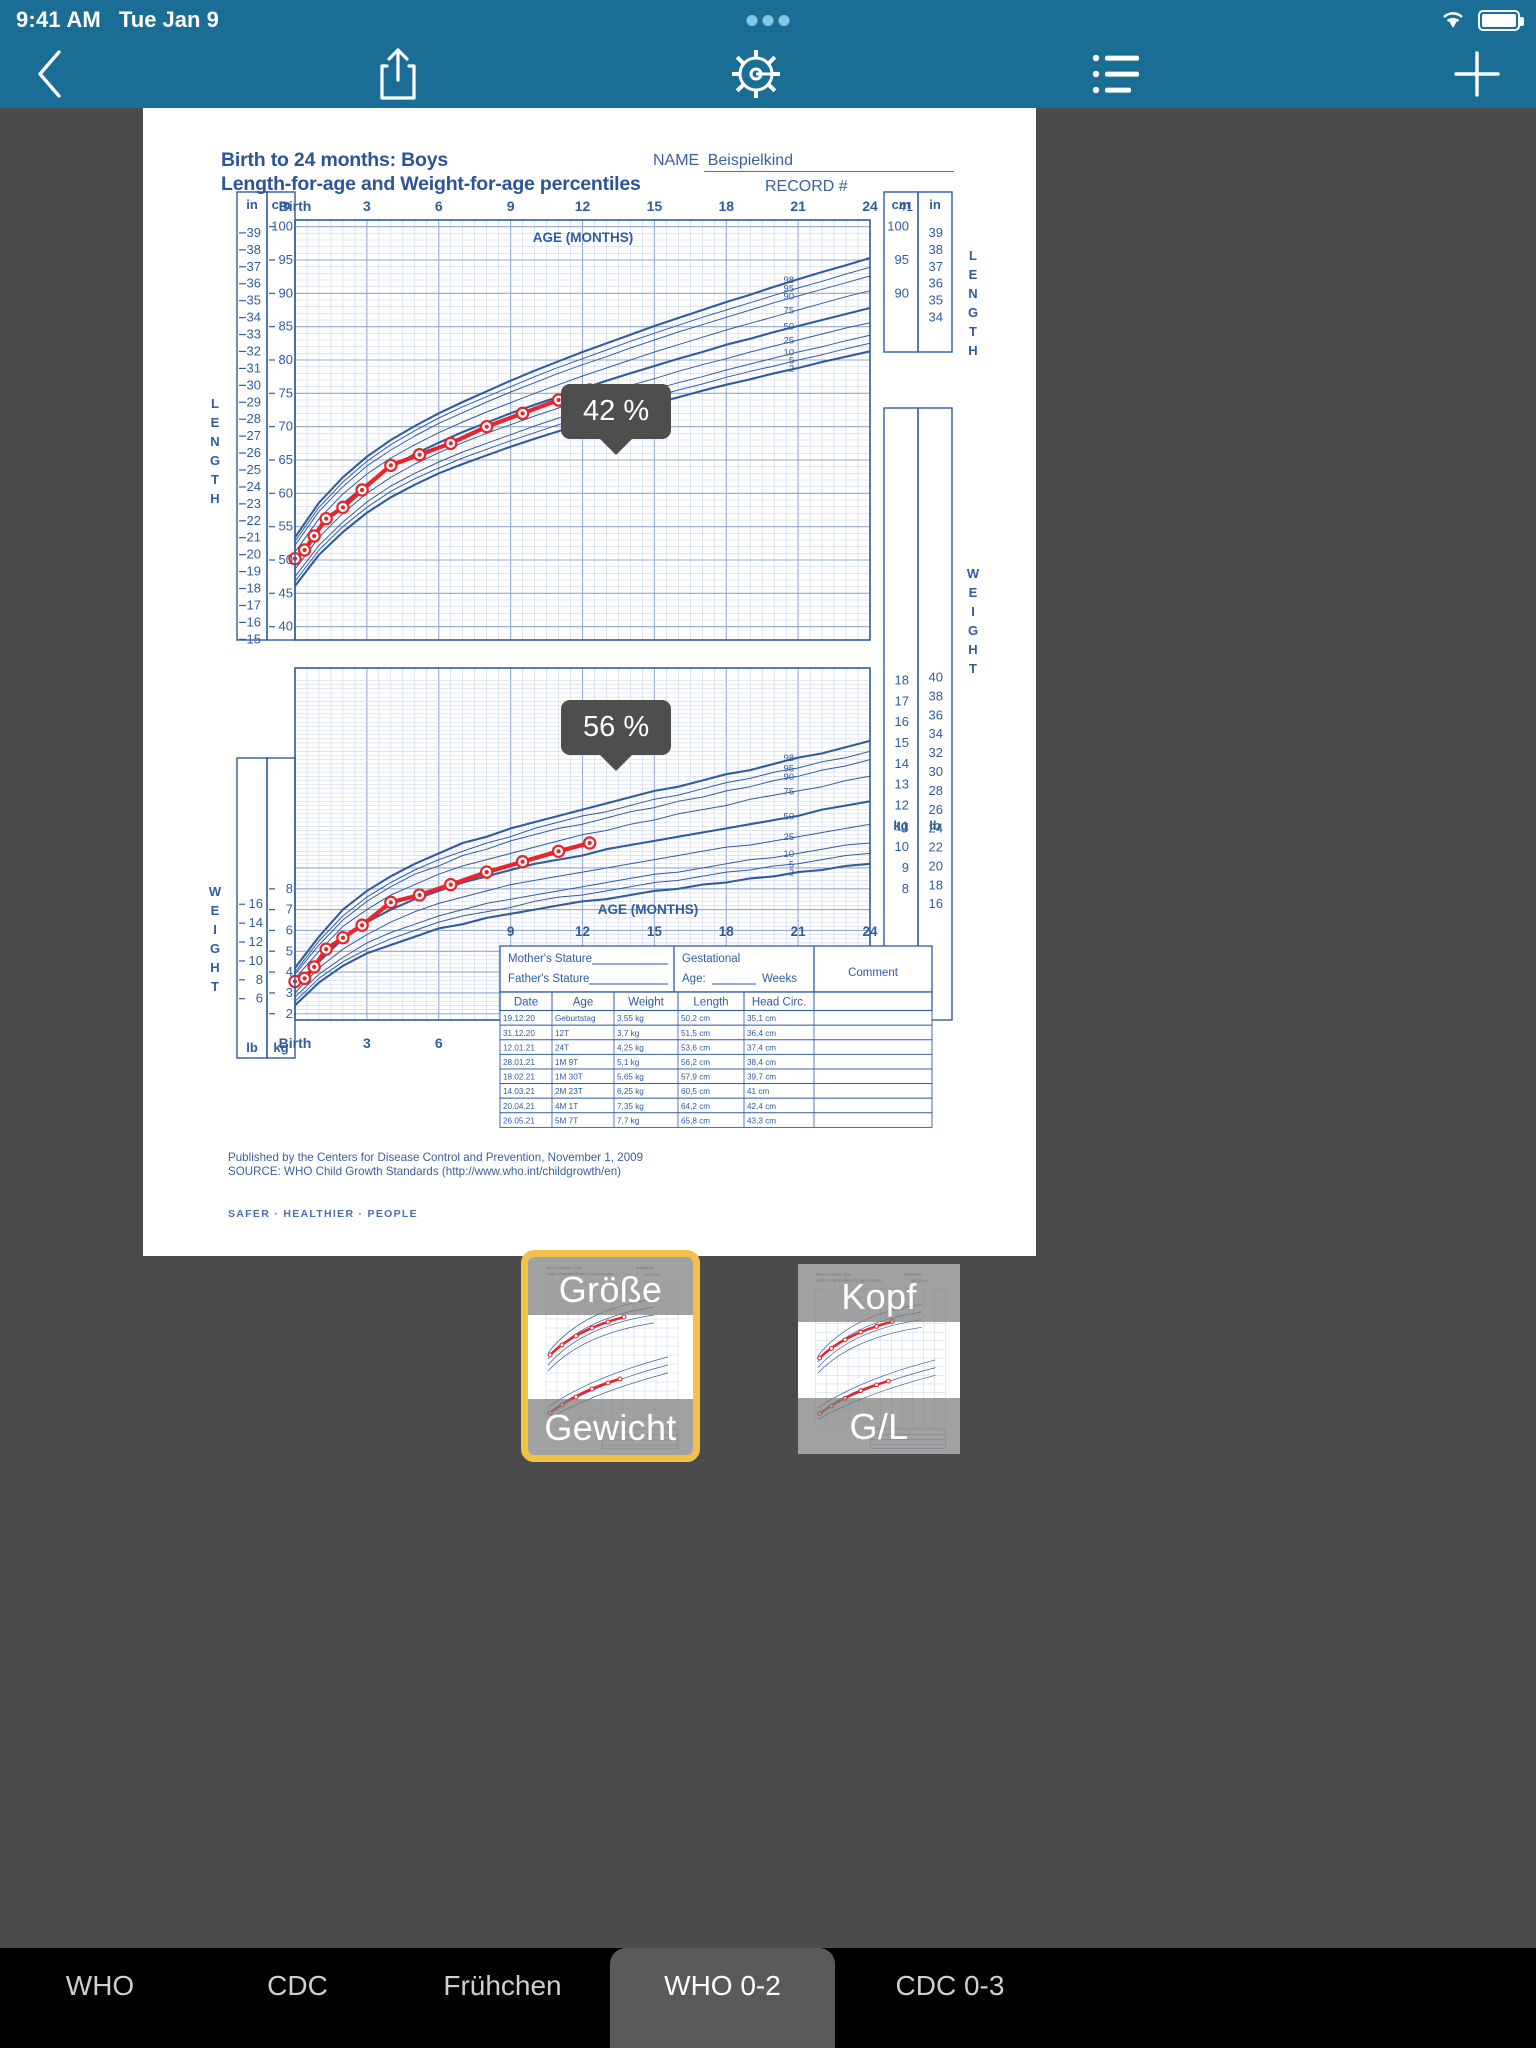  What do you see at coordinates (256, 922) in the screenshot?
I see `weight-lb-tick-left-14: 14` at bounding box center [256, 922].